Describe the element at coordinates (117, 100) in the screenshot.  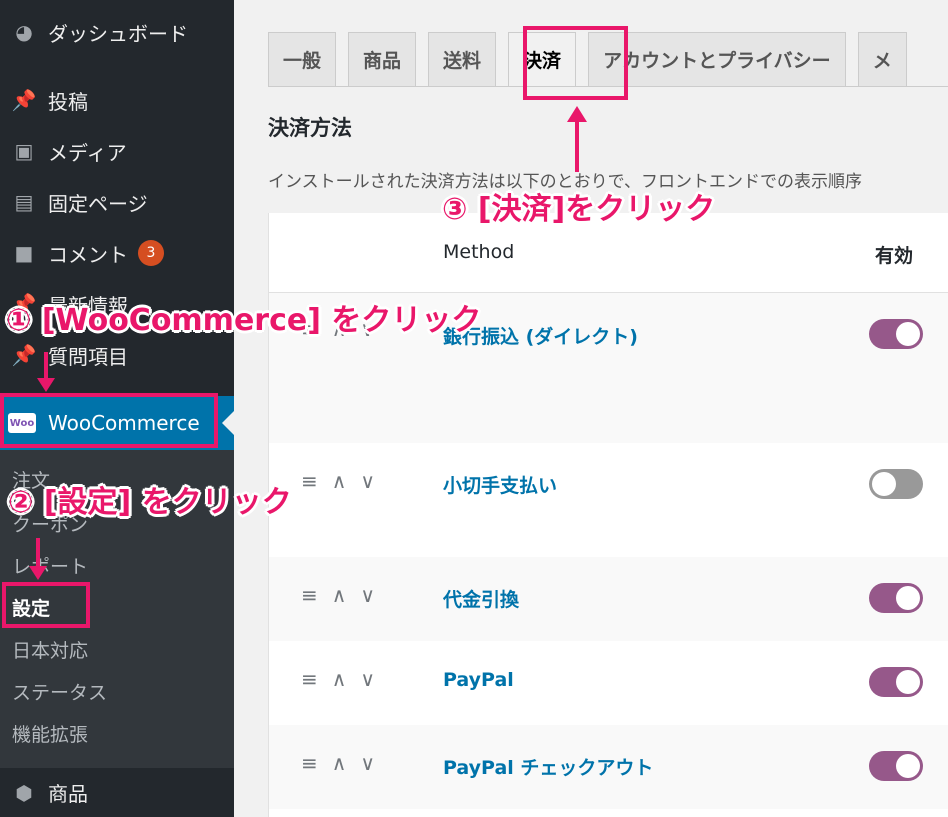
I see `menu-posts: 📌 投稿` at that location.